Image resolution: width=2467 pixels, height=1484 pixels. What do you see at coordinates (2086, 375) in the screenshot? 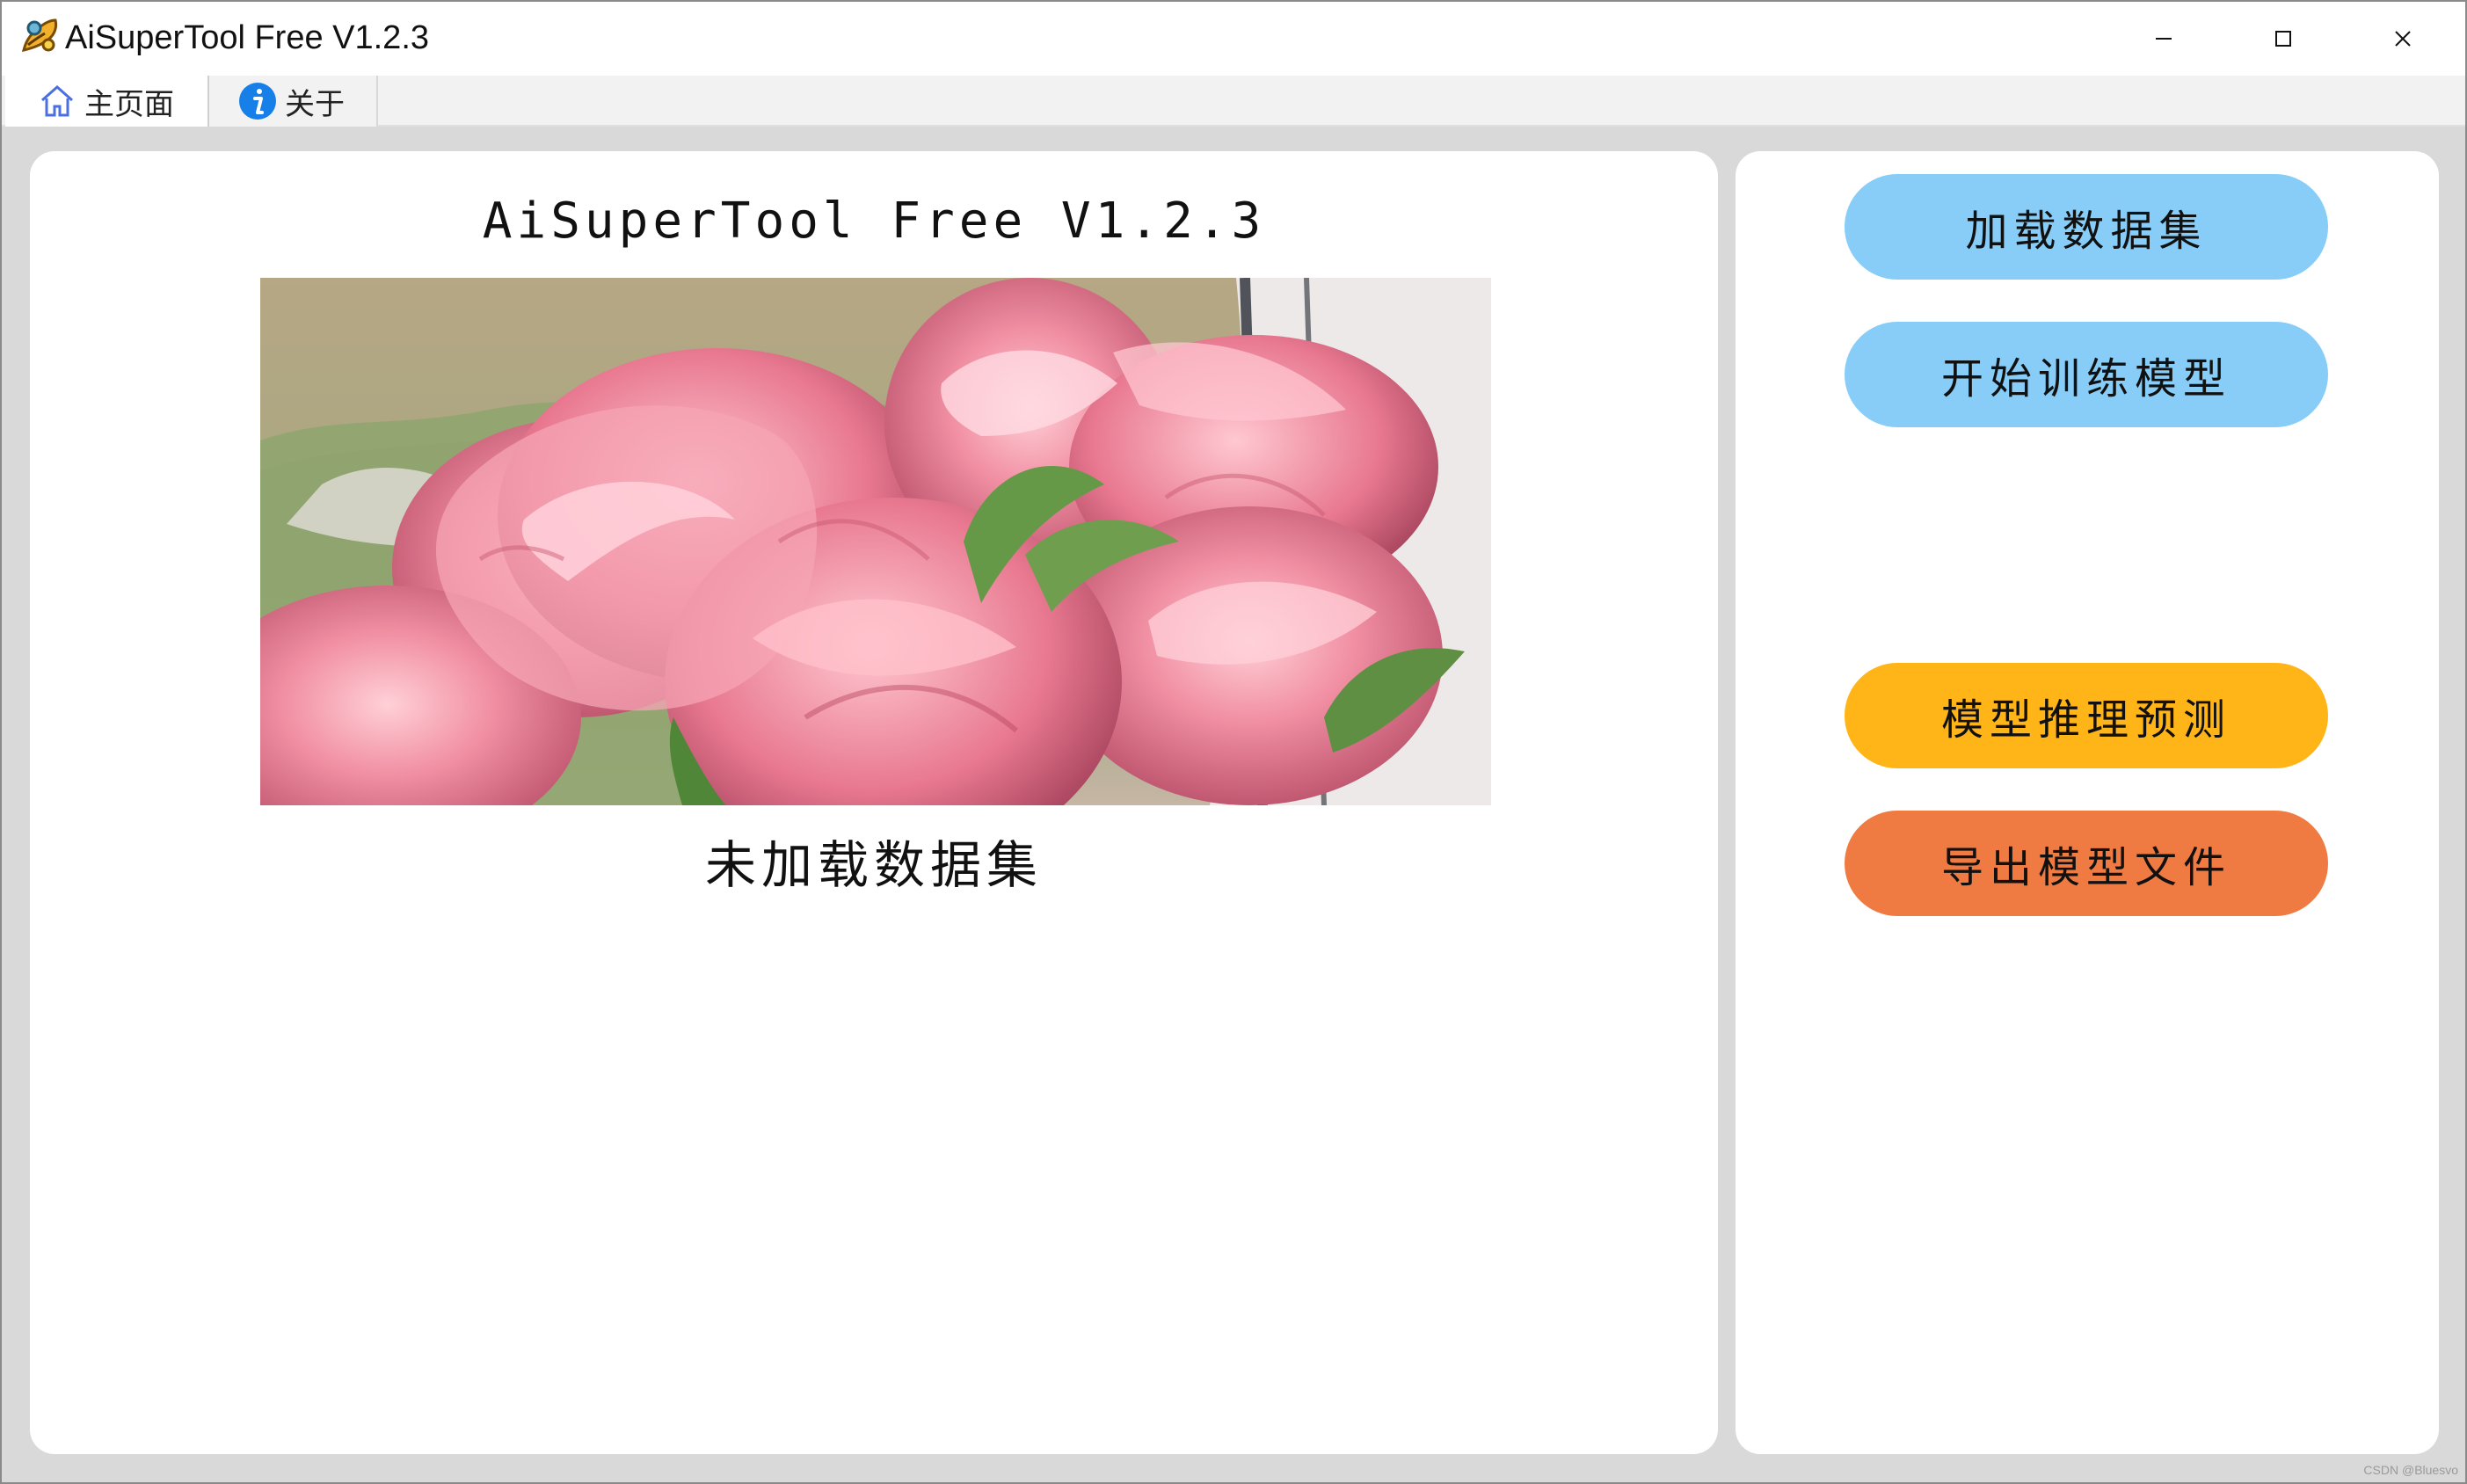
I see `start-training-button: 开始训练模型` at bounding box center [2086, 375].